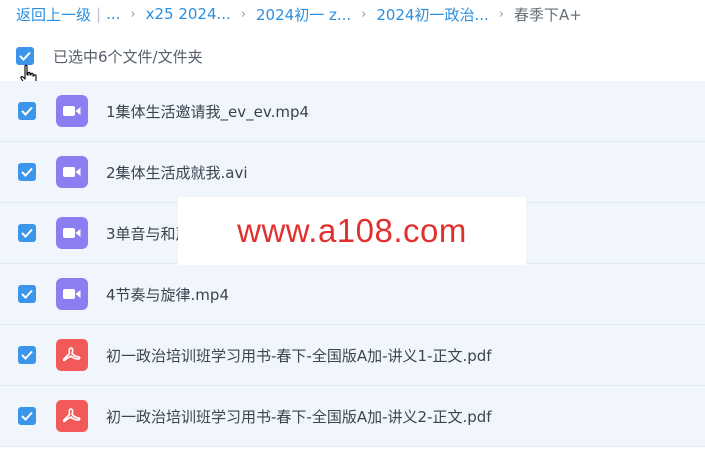 The image size is (705, 463). I want to click on breadcrumb-current: 春季下A+, so click(548, 14).